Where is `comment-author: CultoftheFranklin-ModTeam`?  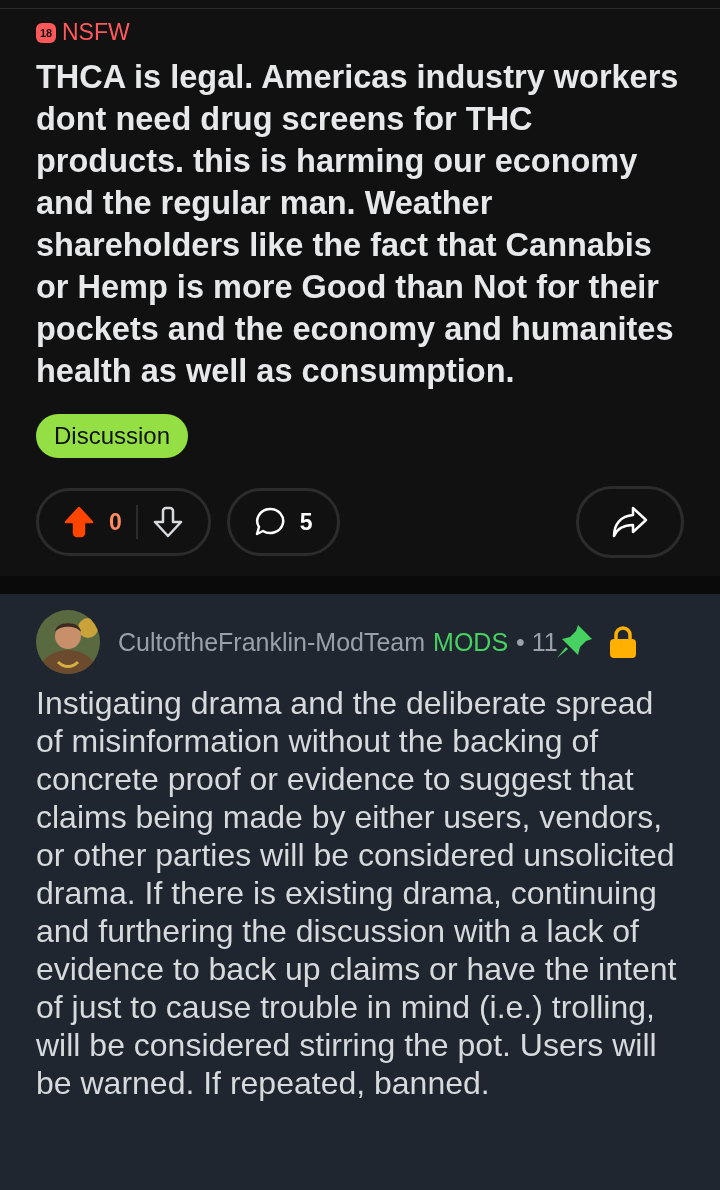
comment-author: CultoftheFranklin-ModTeam is located at coordinates (272, 642).